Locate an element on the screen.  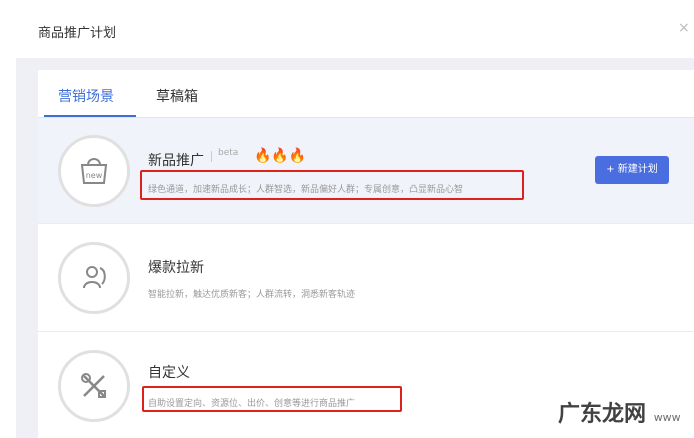
flame-icon: 🔥🔥🔥 is located at coordinates (280, 156).